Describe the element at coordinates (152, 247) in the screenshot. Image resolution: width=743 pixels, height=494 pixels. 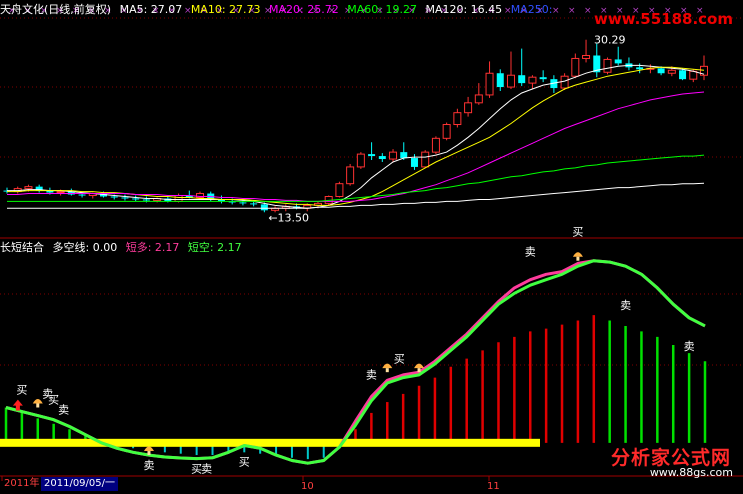
I see `duanduo-label: 短多: 2.17` at that location.